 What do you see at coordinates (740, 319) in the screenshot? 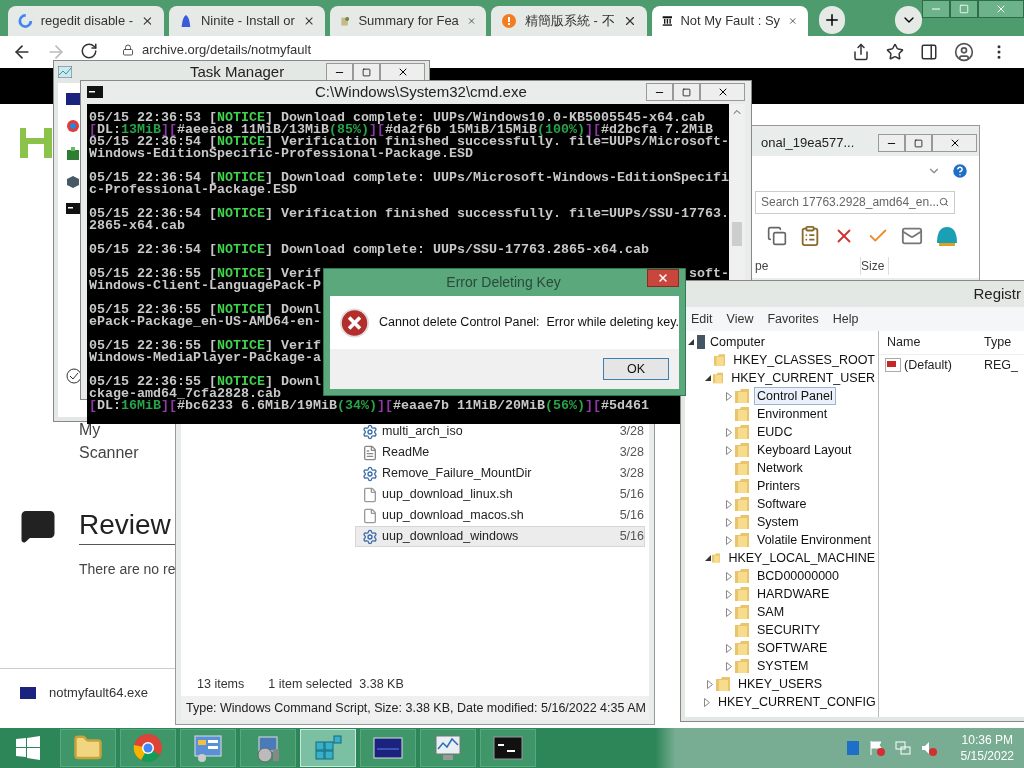
I see `menu-item: View` at bounding box center [740, 319].